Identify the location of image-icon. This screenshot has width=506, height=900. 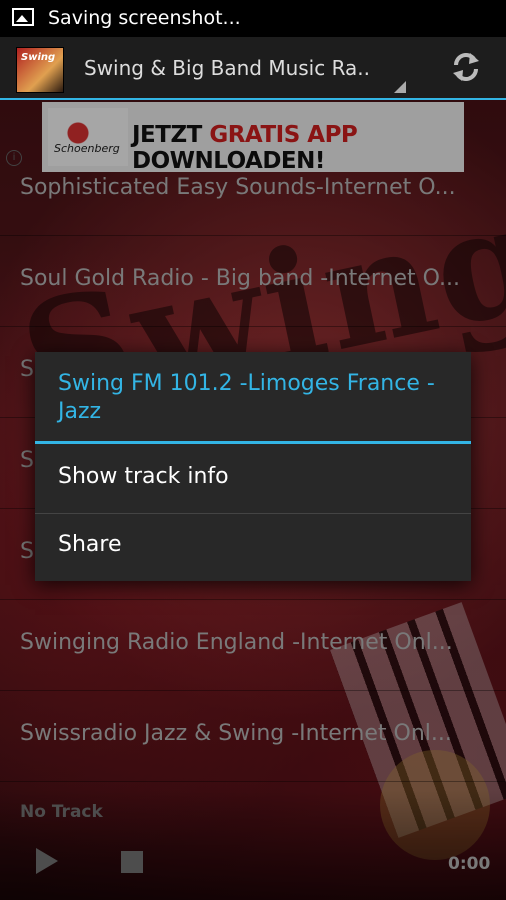
(23, 17).